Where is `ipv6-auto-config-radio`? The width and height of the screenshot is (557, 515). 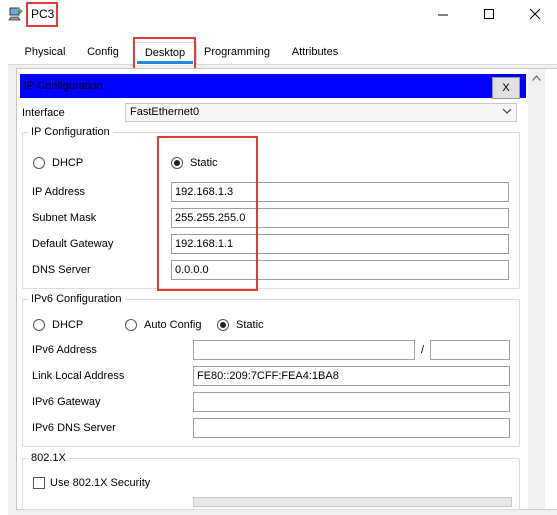
ipv6-auto-config-radio is located at coordinates (131, 325).